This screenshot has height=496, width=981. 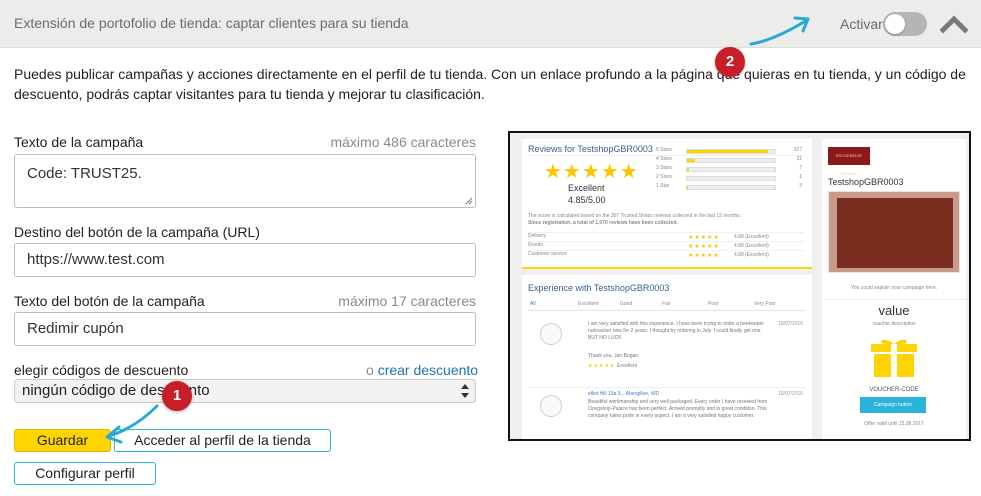 What do you see at coordinates (535, 245) in the screenshot?
I see `criteria-name: Goods` at bounding box center [535, 245].